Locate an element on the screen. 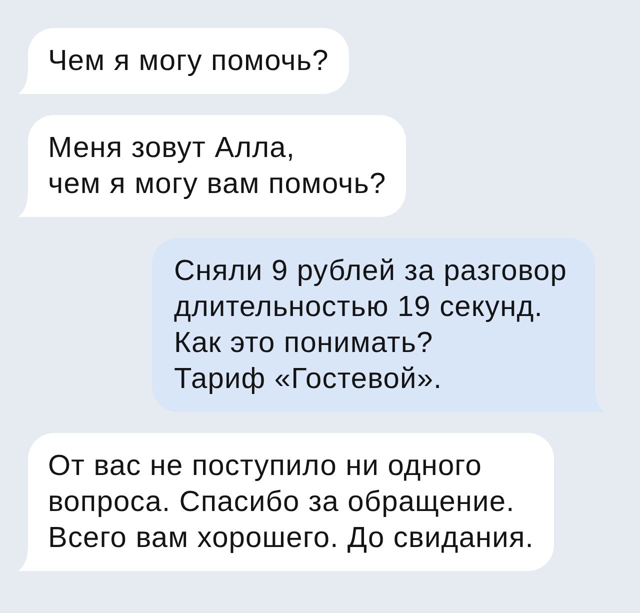 This screenshot has width=640, height=613. message-text: От вас не поступило ни одного вопроса. Спасибо за обращение. Всего вам хорошего. До свидания. is located at coordinates (291, 502).